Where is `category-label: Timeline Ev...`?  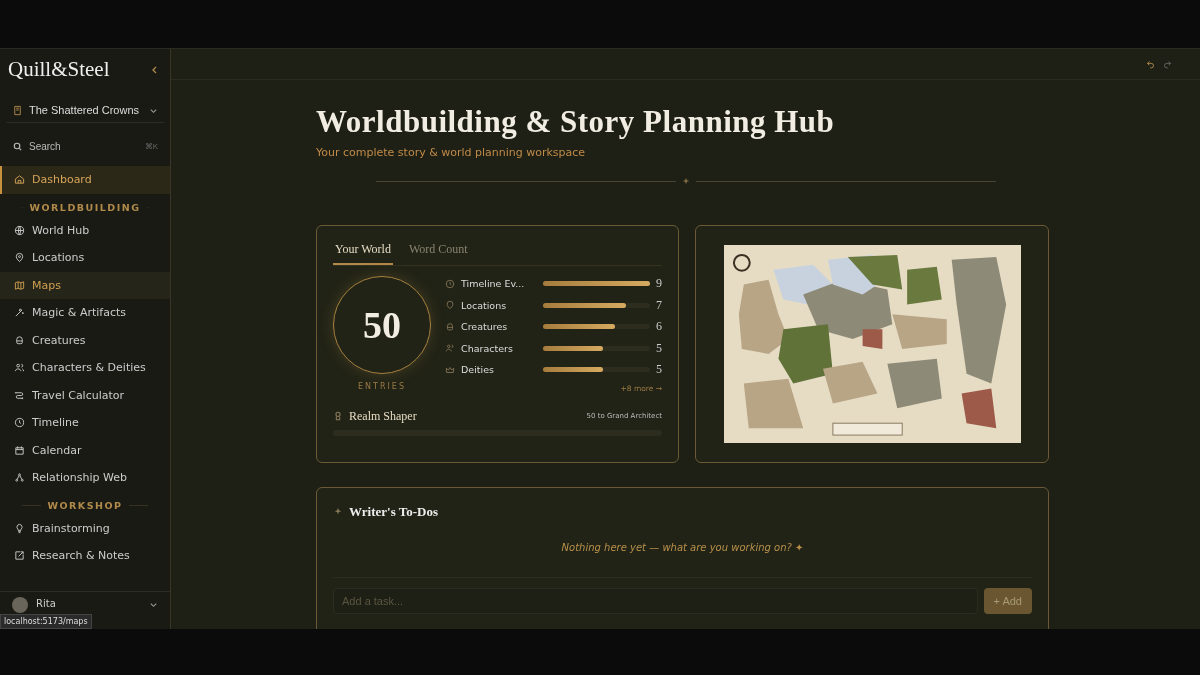
category-label: Timeline Ev... is located at coordinates (493, 284).